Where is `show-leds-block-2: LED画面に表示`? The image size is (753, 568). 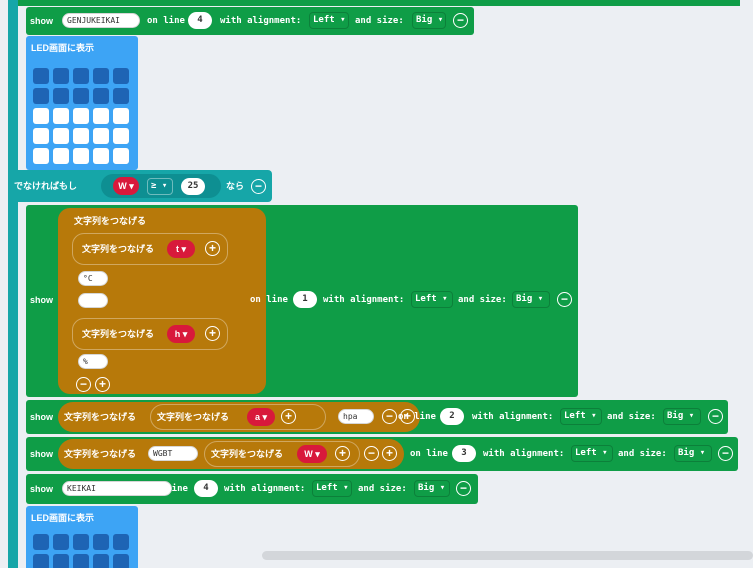 show-leds-block-2: LED画面に表示 is located at coordinates (82, 537).